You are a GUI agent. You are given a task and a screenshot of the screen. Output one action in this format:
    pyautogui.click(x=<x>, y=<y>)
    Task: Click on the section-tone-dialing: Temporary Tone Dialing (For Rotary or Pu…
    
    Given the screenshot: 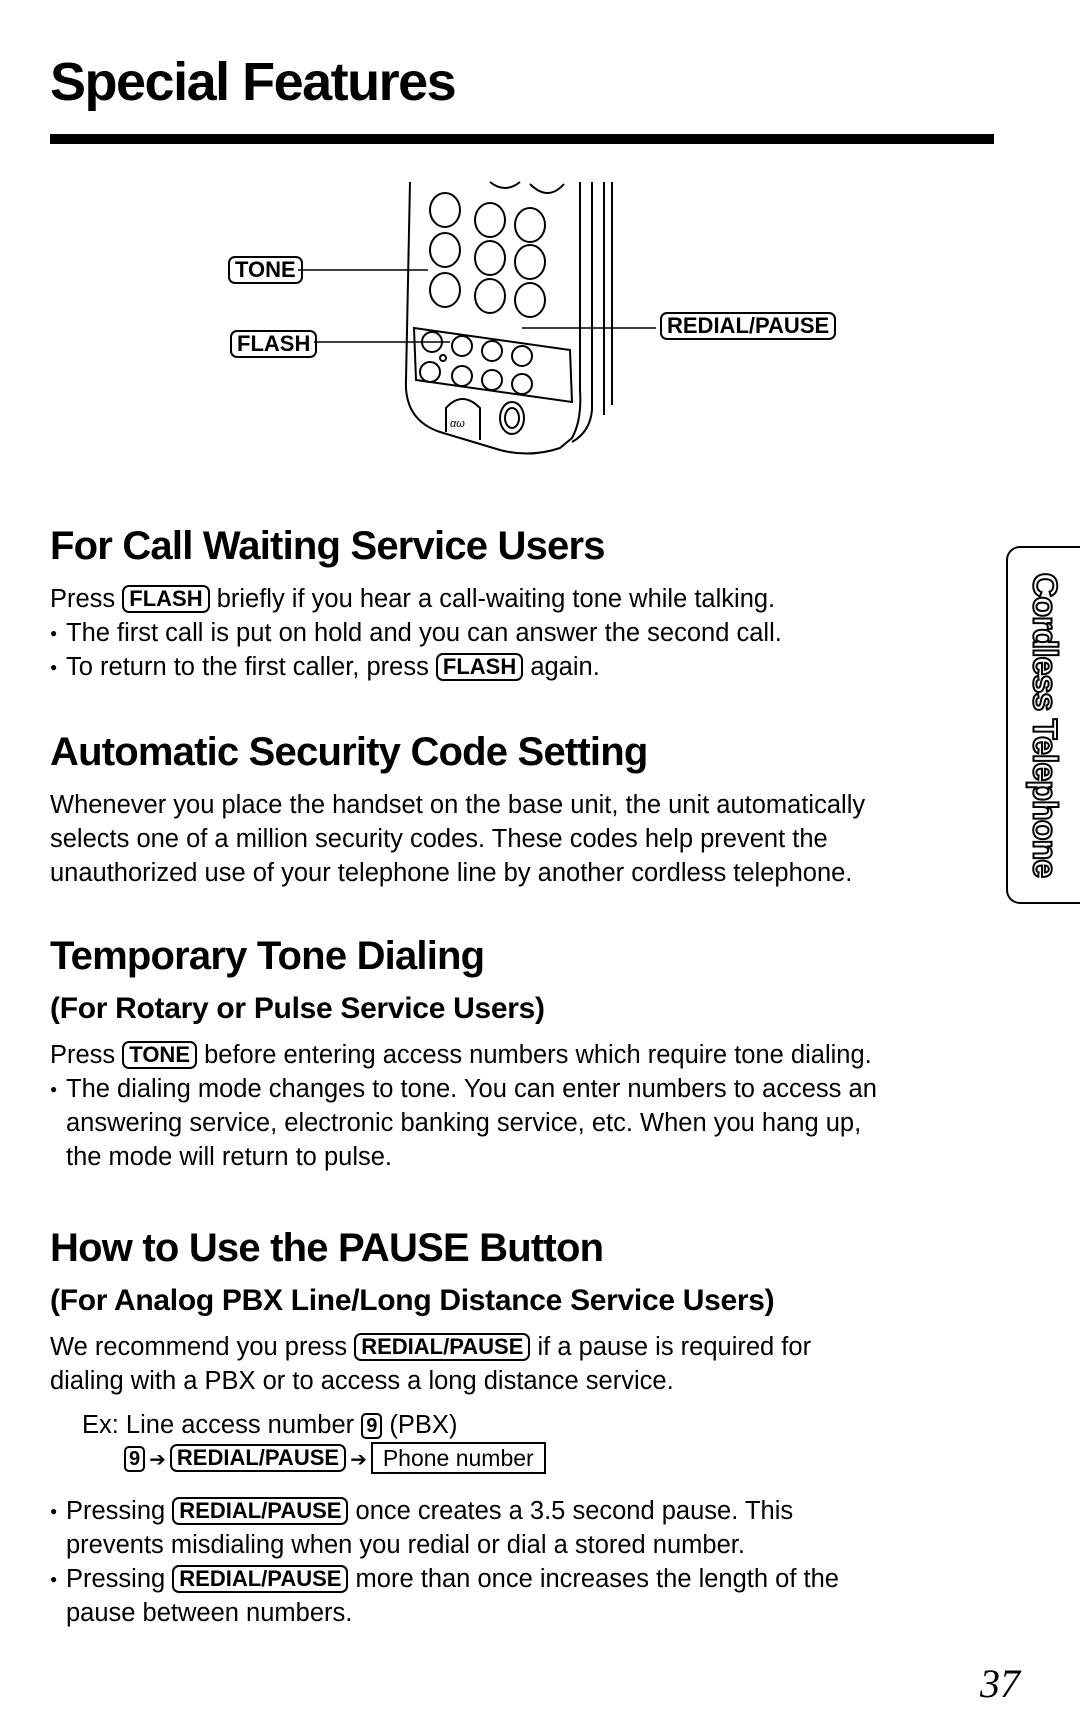 What is the action you would take?
    pyautogui.click(x=463, y=1055)
    